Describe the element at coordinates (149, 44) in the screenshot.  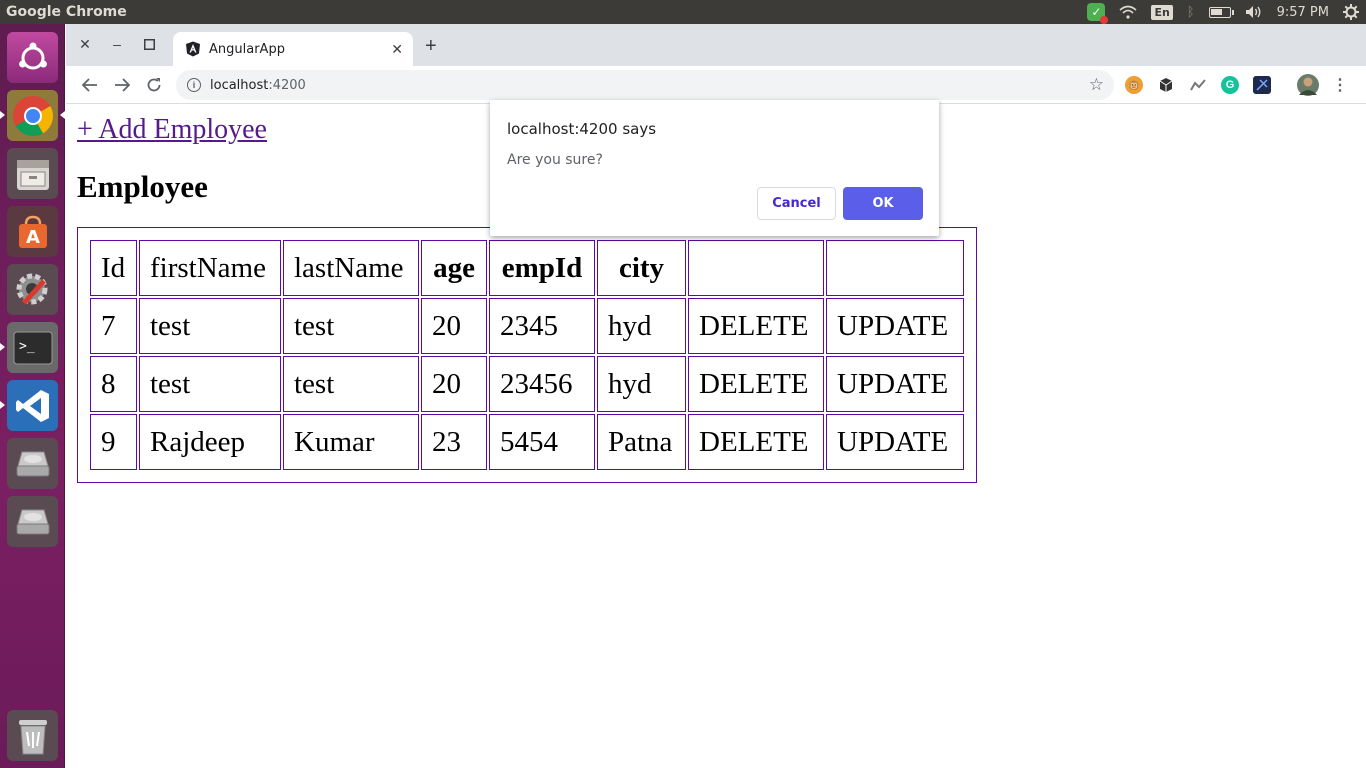
I see `maximize-window-icon` at that location.